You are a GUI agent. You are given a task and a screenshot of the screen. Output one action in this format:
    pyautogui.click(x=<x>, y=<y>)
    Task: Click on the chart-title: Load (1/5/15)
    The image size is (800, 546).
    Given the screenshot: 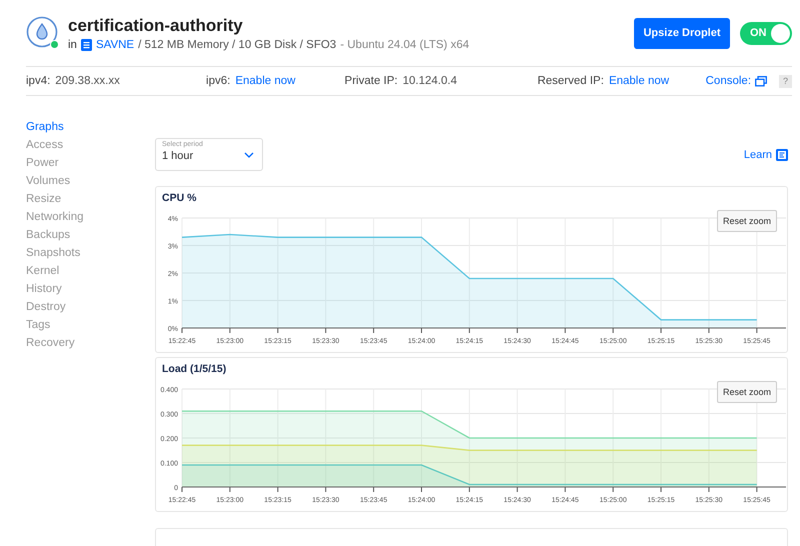 What is the action you would take?
    pyautogui.click(x=194, y=370)
    